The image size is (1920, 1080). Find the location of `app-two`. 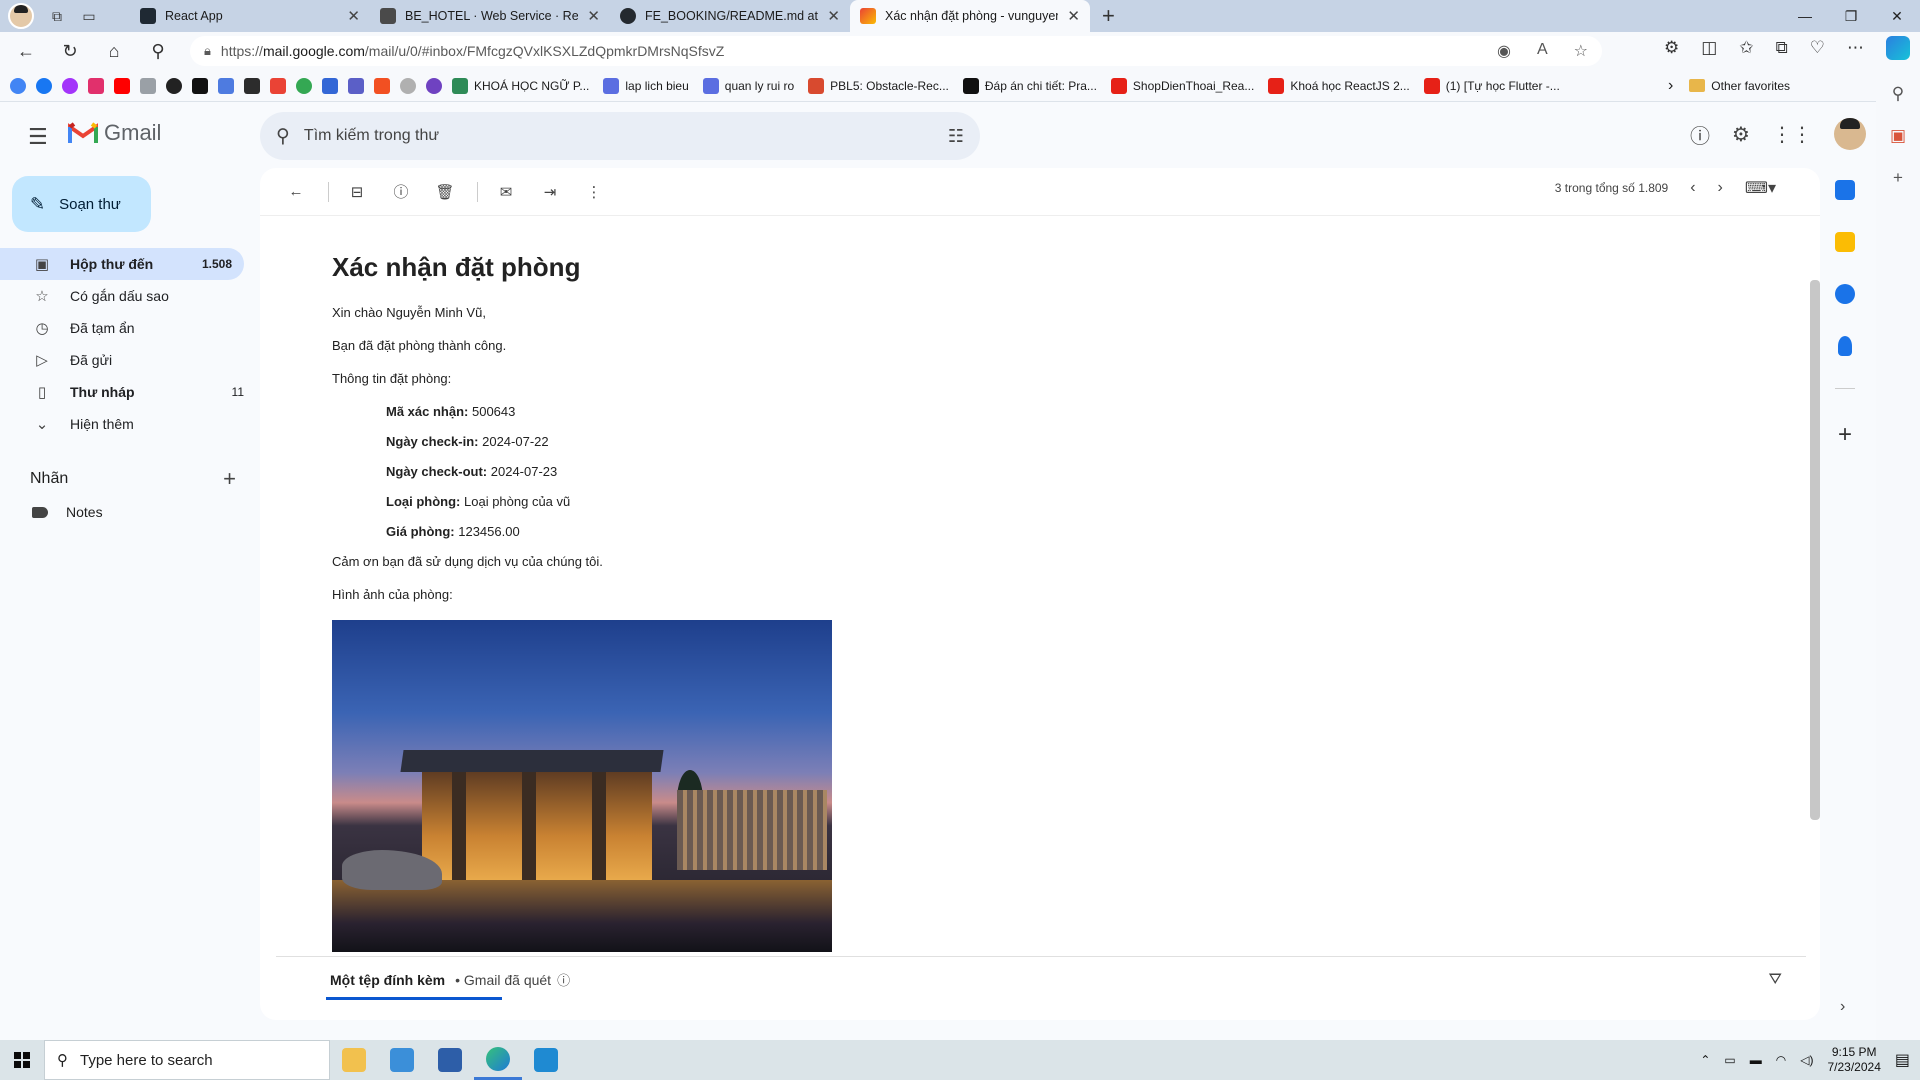

app-two is located at coordinates (402, 1060).